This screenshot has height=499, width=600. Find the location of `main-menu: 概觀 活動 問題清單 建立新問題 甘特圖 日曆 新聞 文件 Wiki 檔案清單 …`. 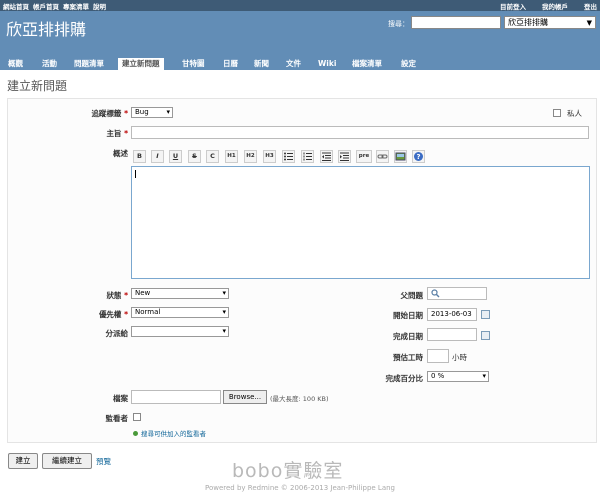

main-menu: 概觀 活動 問題清單 建立新問題 甘特圖 日曆 新聞 文件 Wiki 檔案清單 … is located at coordinates (300, 63).